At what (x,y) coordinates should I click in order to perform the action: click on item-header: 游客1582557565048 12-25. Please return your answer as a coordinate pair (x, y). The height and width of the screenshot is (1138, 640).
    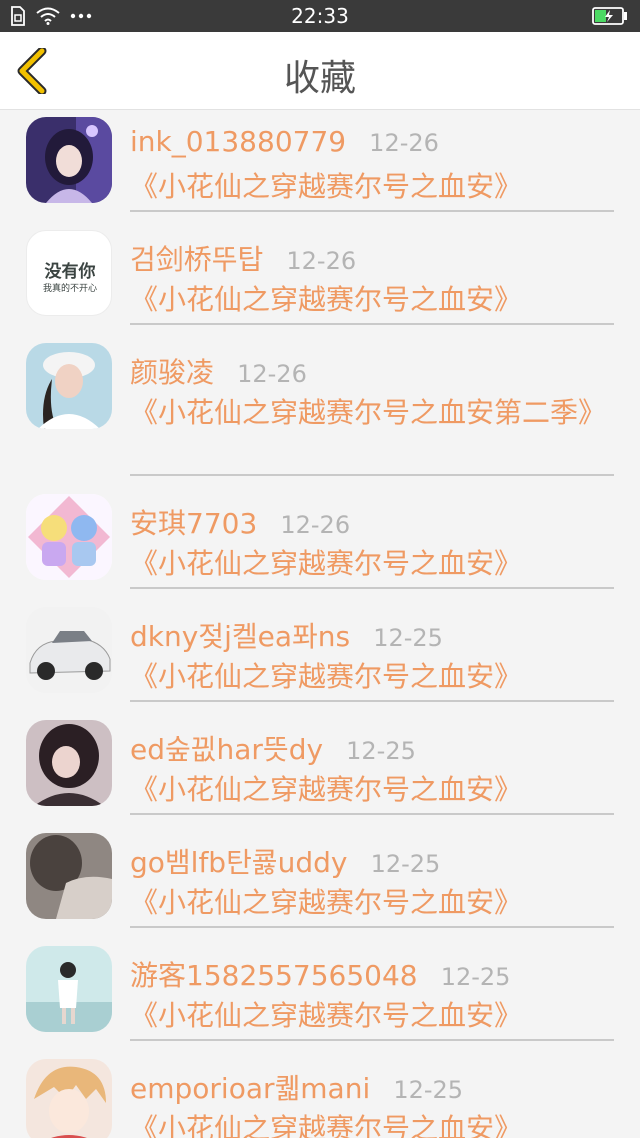
    Looking at the image, I should click on (372, 974).